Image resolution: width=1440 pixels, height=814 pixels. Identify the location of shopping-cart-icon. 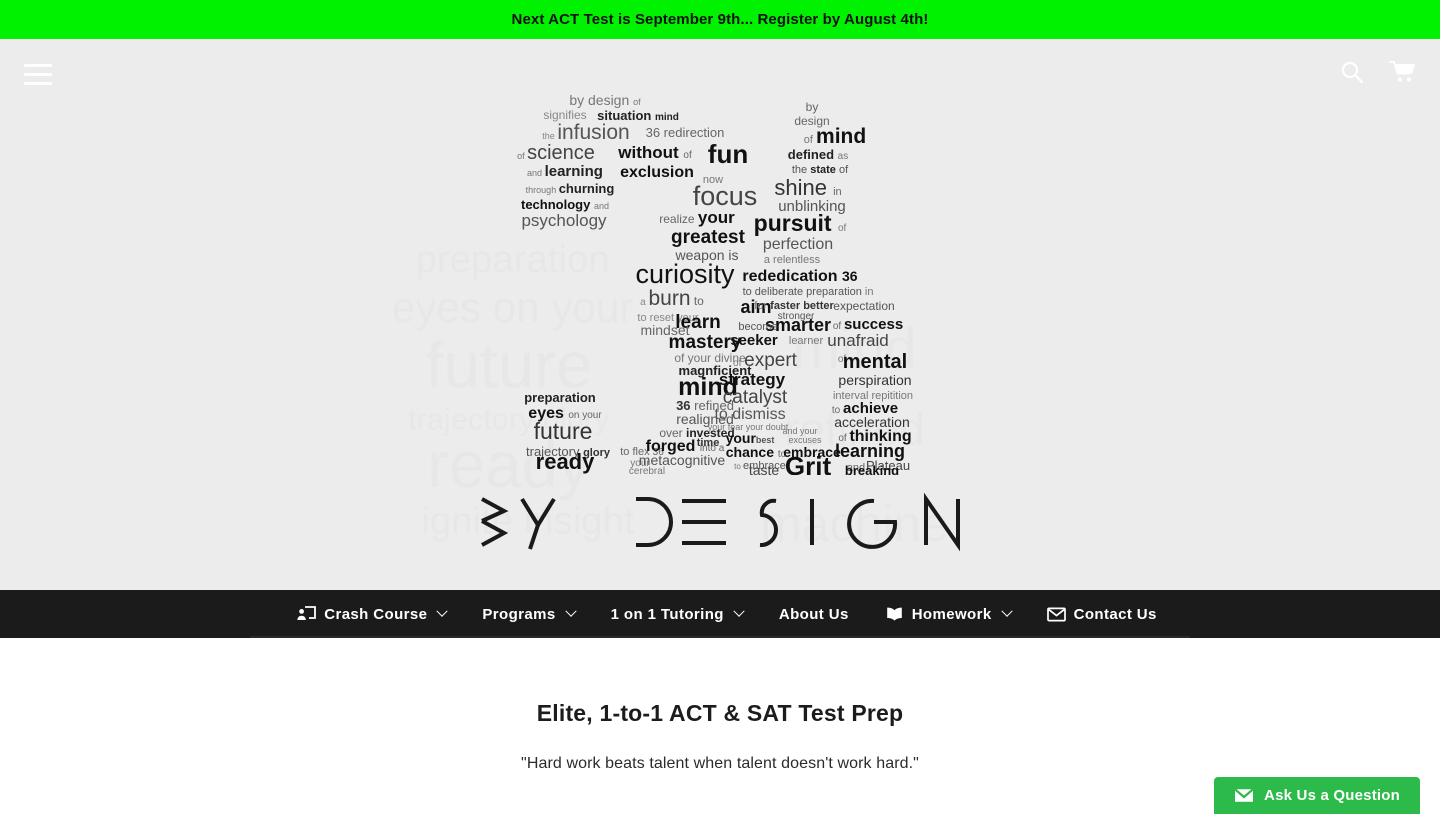
(1402, 74).